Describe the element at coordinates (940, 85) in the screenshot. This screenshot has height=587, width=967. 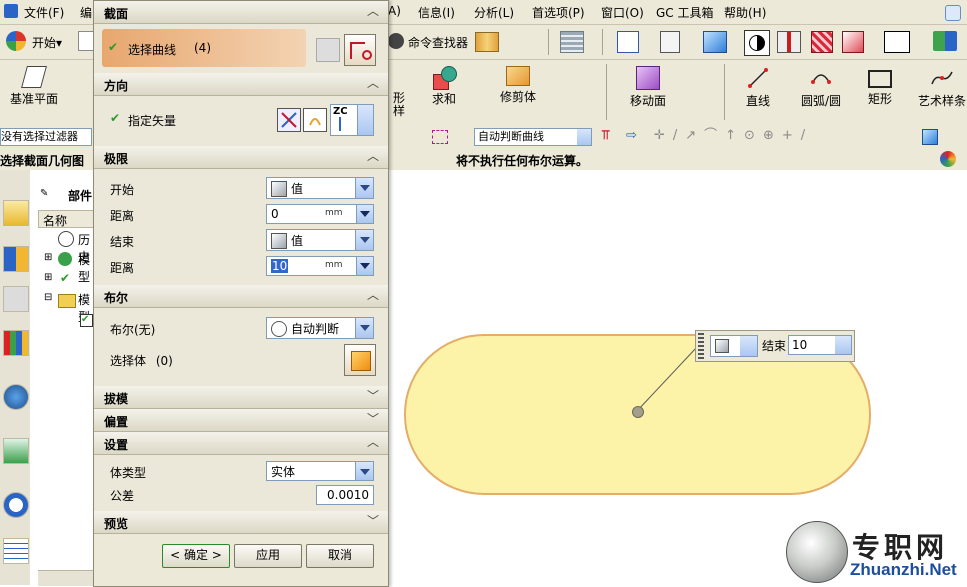
I see `studio-spline-button: 艺术样条` at that location.